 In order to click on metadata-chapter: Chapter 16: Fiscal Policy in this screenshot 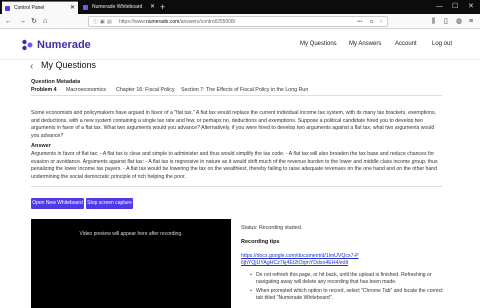, I will do `click(145, 90)`.